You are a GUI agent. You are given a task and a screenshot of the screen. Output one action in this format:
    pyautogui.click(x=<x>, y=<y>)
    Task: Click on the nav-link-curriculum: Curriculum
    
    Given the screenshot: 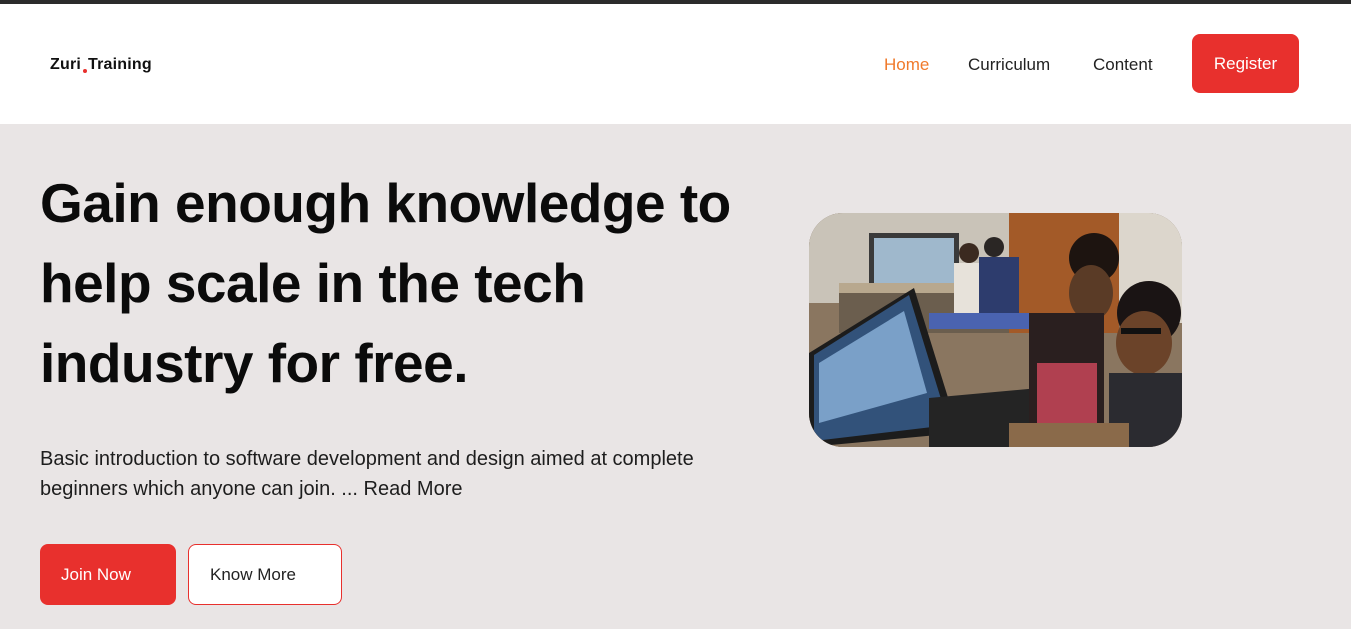 What is the action you would take?
    pyautogui.click(x=1009, y=65)
    